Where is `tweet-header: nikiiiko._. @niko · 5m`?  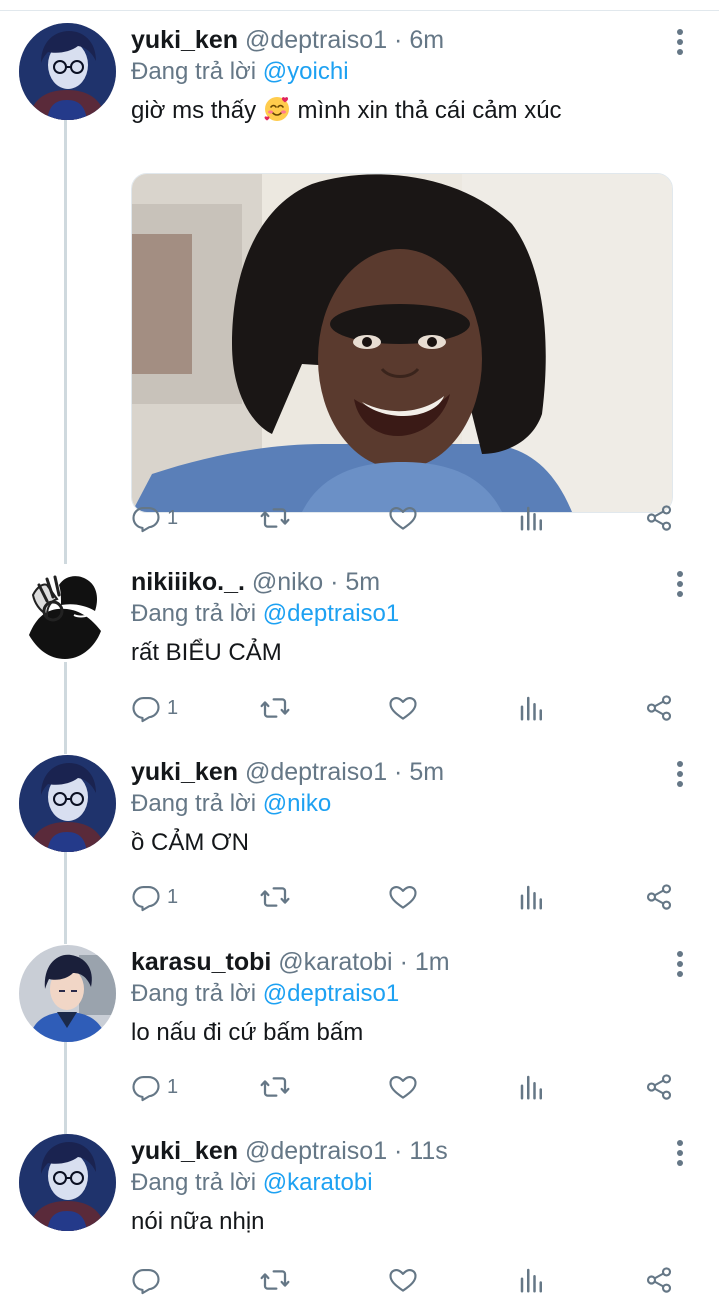 tweet-header: nikiiiko._. @niko · 5m is located at coordinates (255, 582).